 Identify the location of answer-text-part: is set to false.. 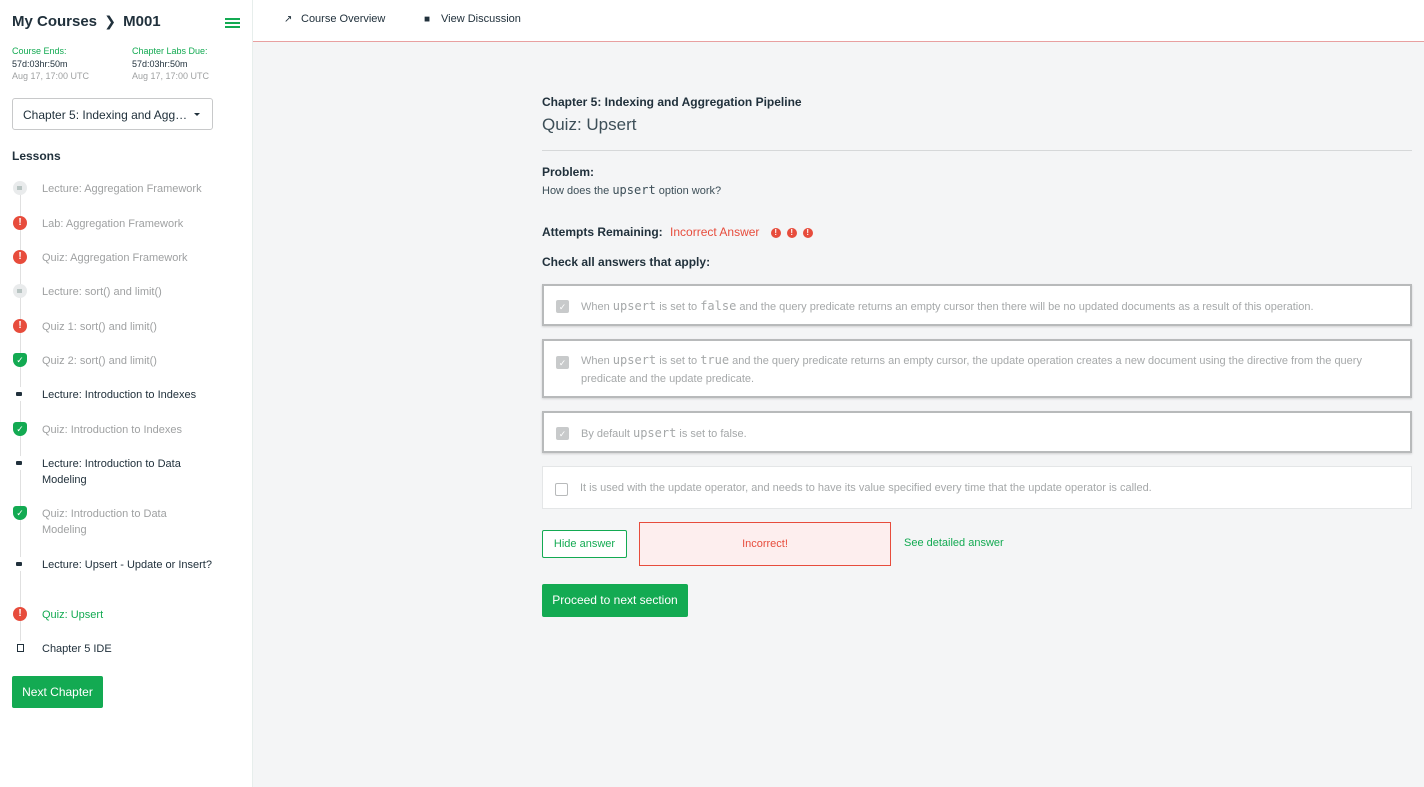
(711, 434).